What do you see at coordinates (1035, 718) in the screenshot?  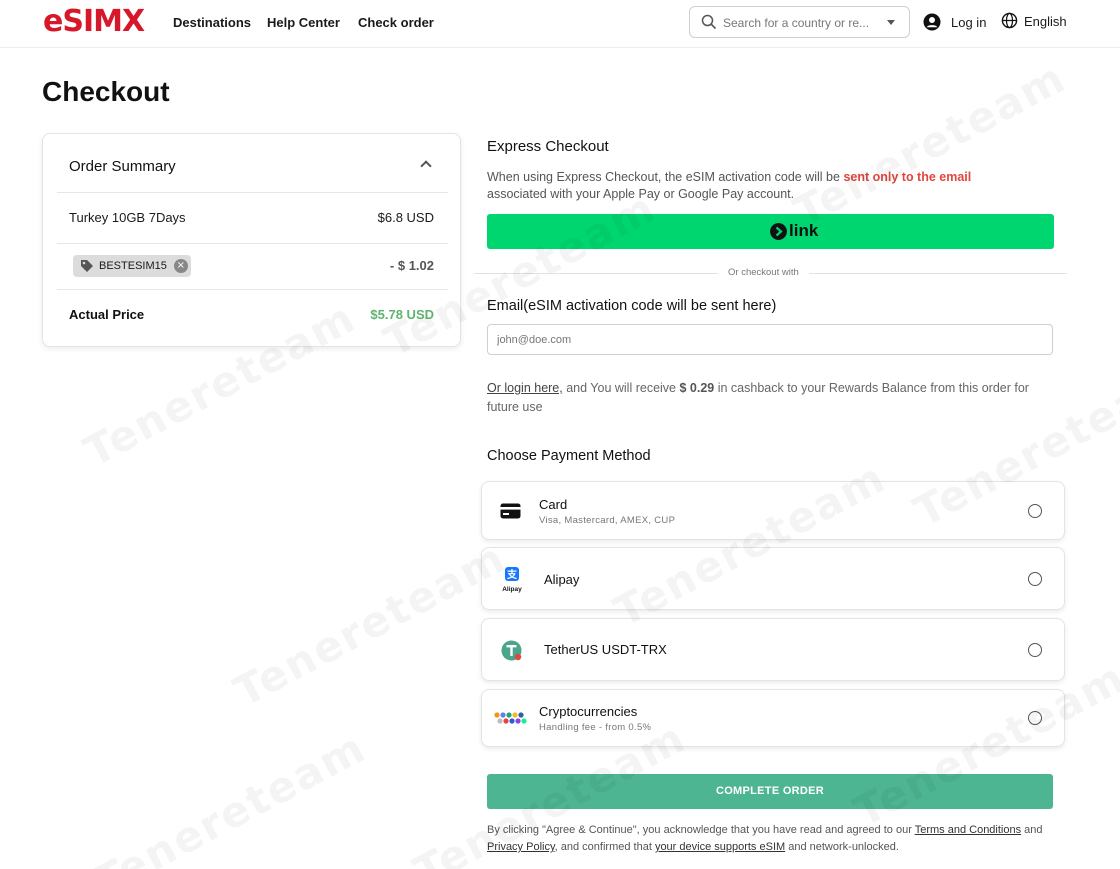 I see `radio-crypto` at bounding box center [1035, 718].